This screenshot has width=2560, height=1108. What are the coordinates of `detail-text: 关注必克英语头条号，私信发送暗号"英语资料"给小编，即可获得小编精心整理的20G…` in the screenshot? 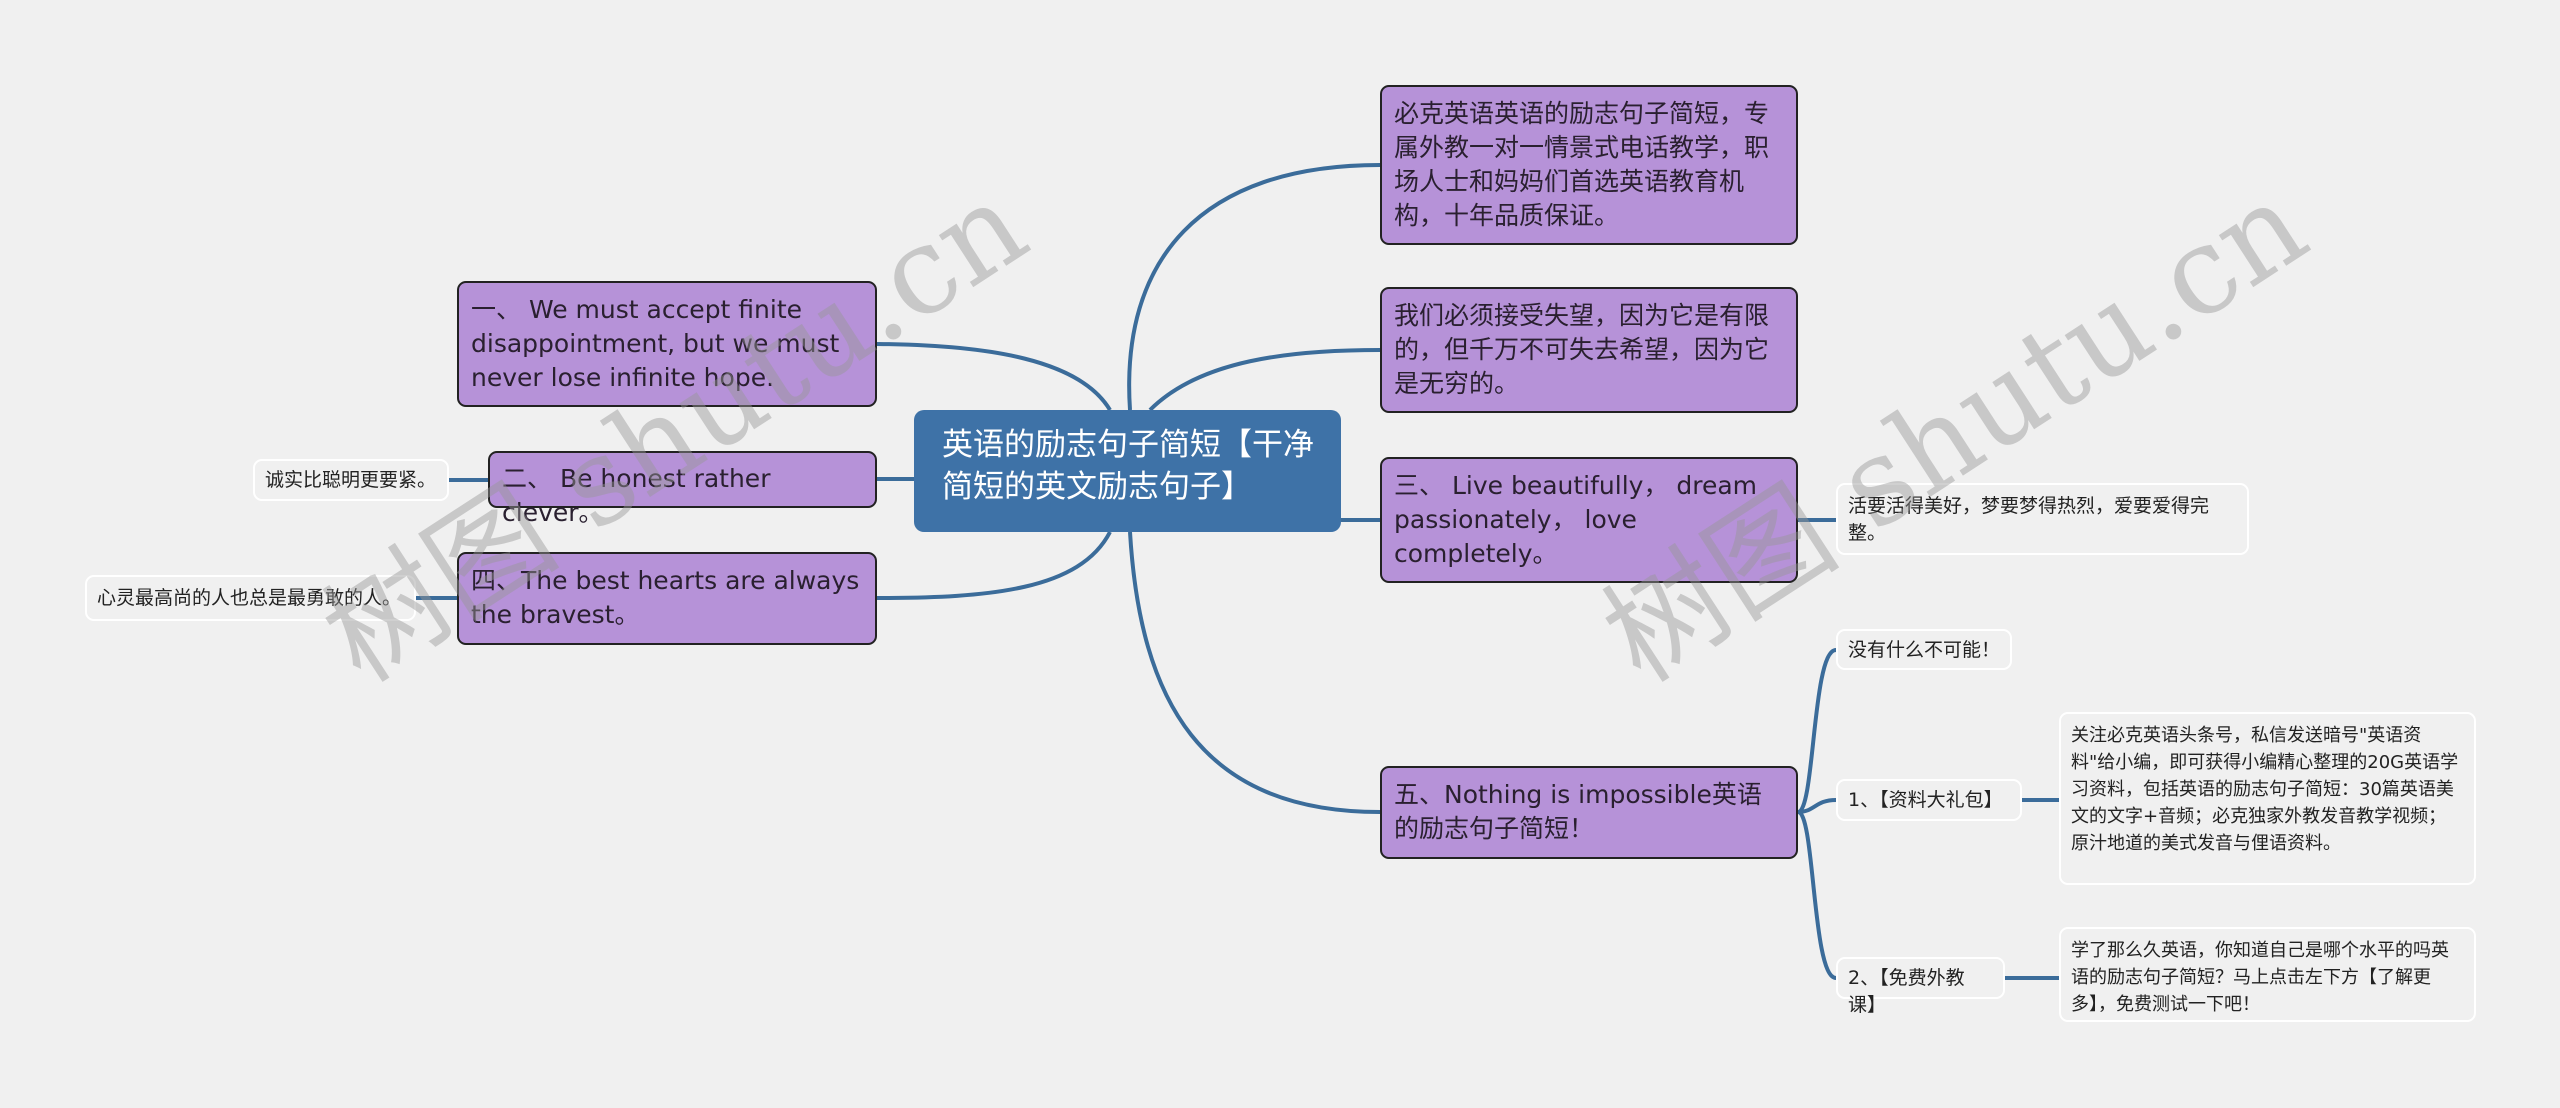 It's located at (2265, 789).